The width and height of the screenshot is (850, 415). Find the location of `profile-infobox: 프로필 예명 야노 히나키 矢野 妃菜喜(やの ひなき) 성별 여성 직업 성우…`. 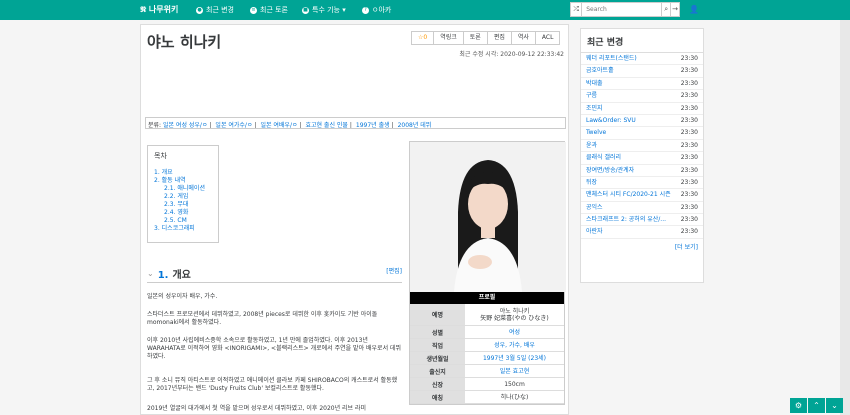

profile-infobox: 프로필 예명 야노 히나키 矢野 妃菜喜(やの ひなき) 성별 여성 직업 성우… is located at coordinates (487, 273).